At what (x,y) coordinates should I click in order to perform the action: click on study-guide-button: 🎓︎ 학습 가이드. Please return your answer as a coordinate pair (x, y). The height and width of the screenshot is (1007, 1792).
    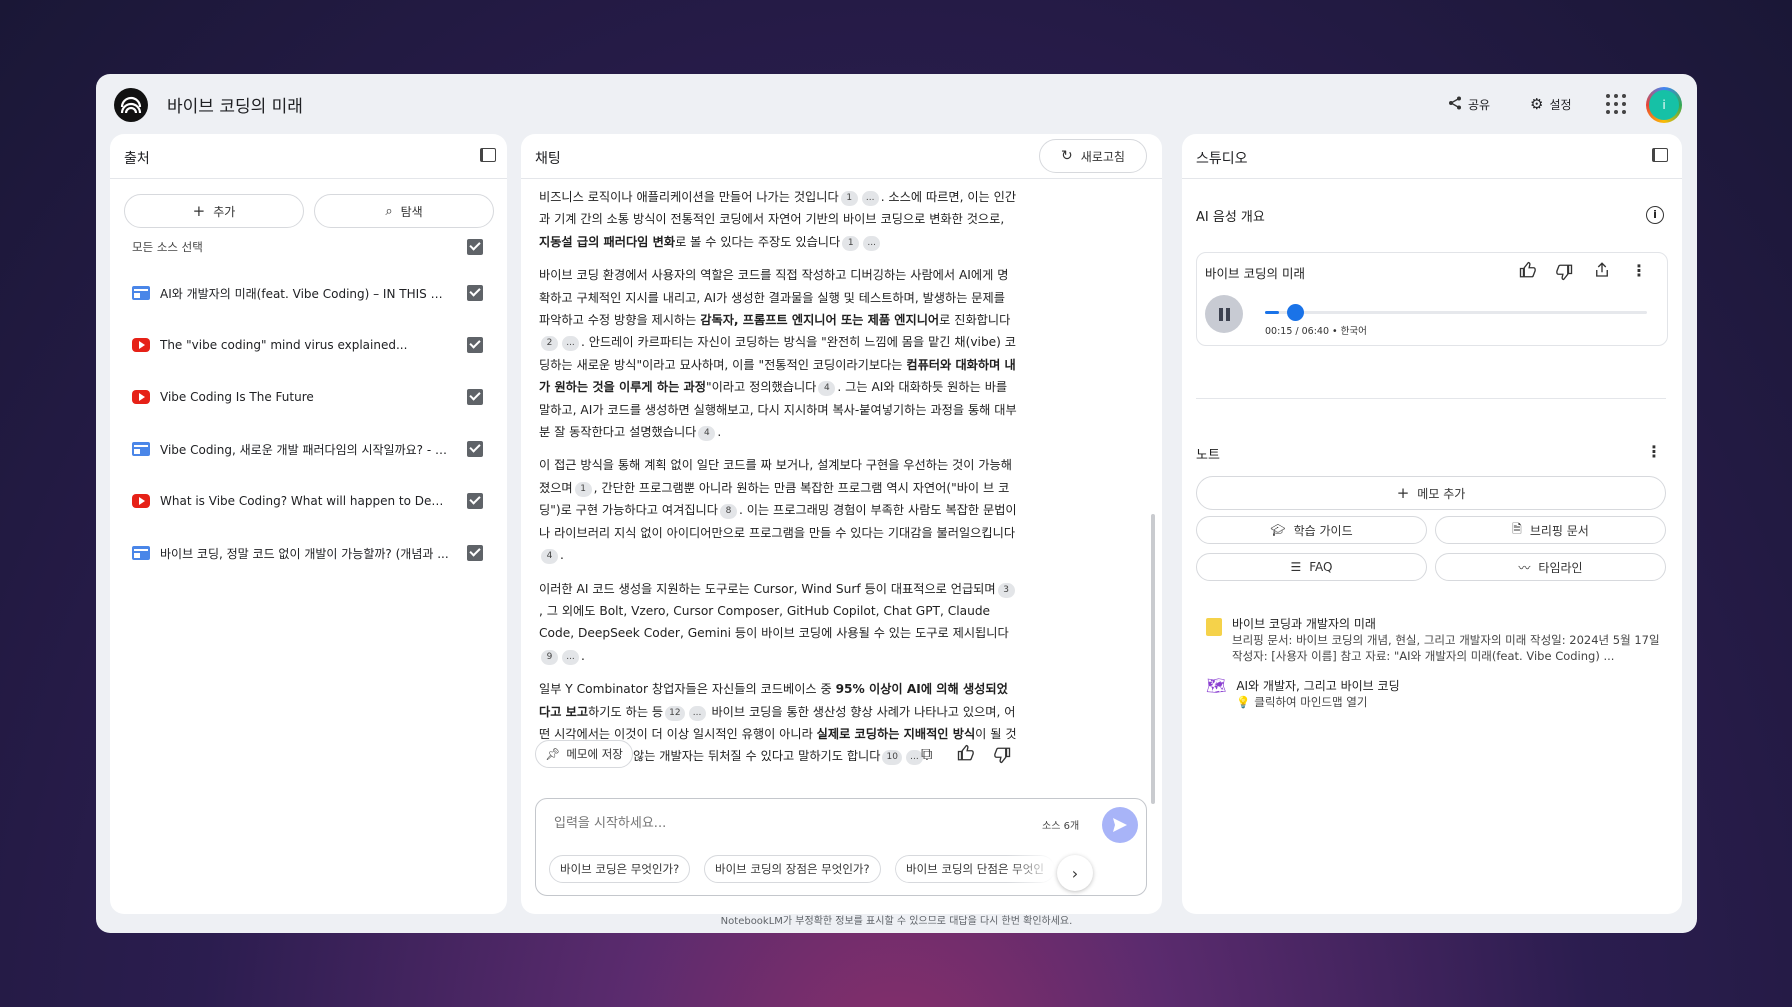
    Looking at the image, I should click on (1311, 530).